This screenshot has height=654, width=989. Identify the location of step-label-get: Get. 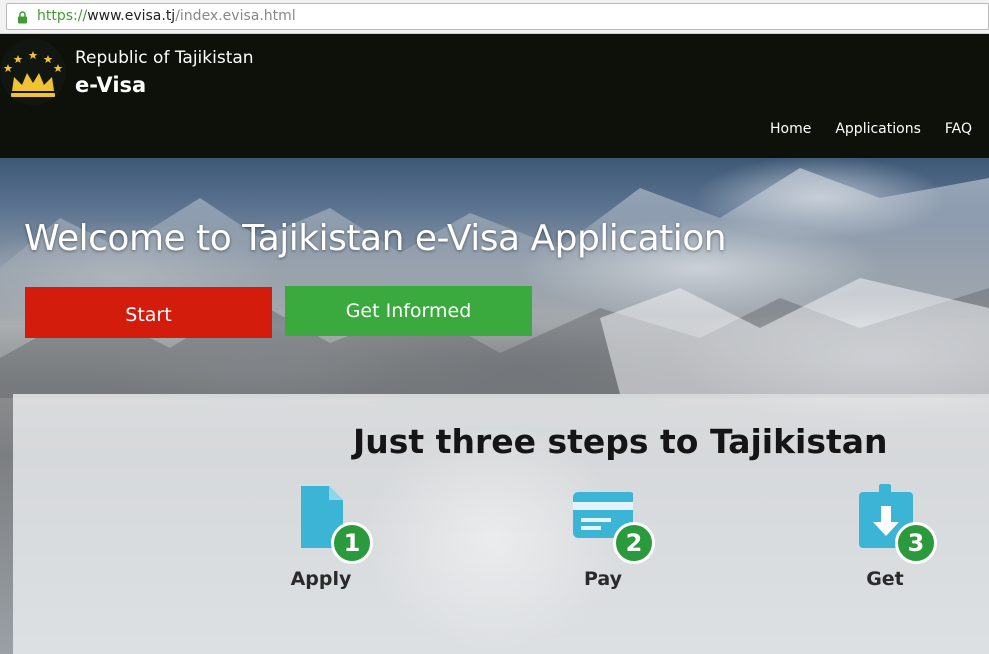
(885, 579).